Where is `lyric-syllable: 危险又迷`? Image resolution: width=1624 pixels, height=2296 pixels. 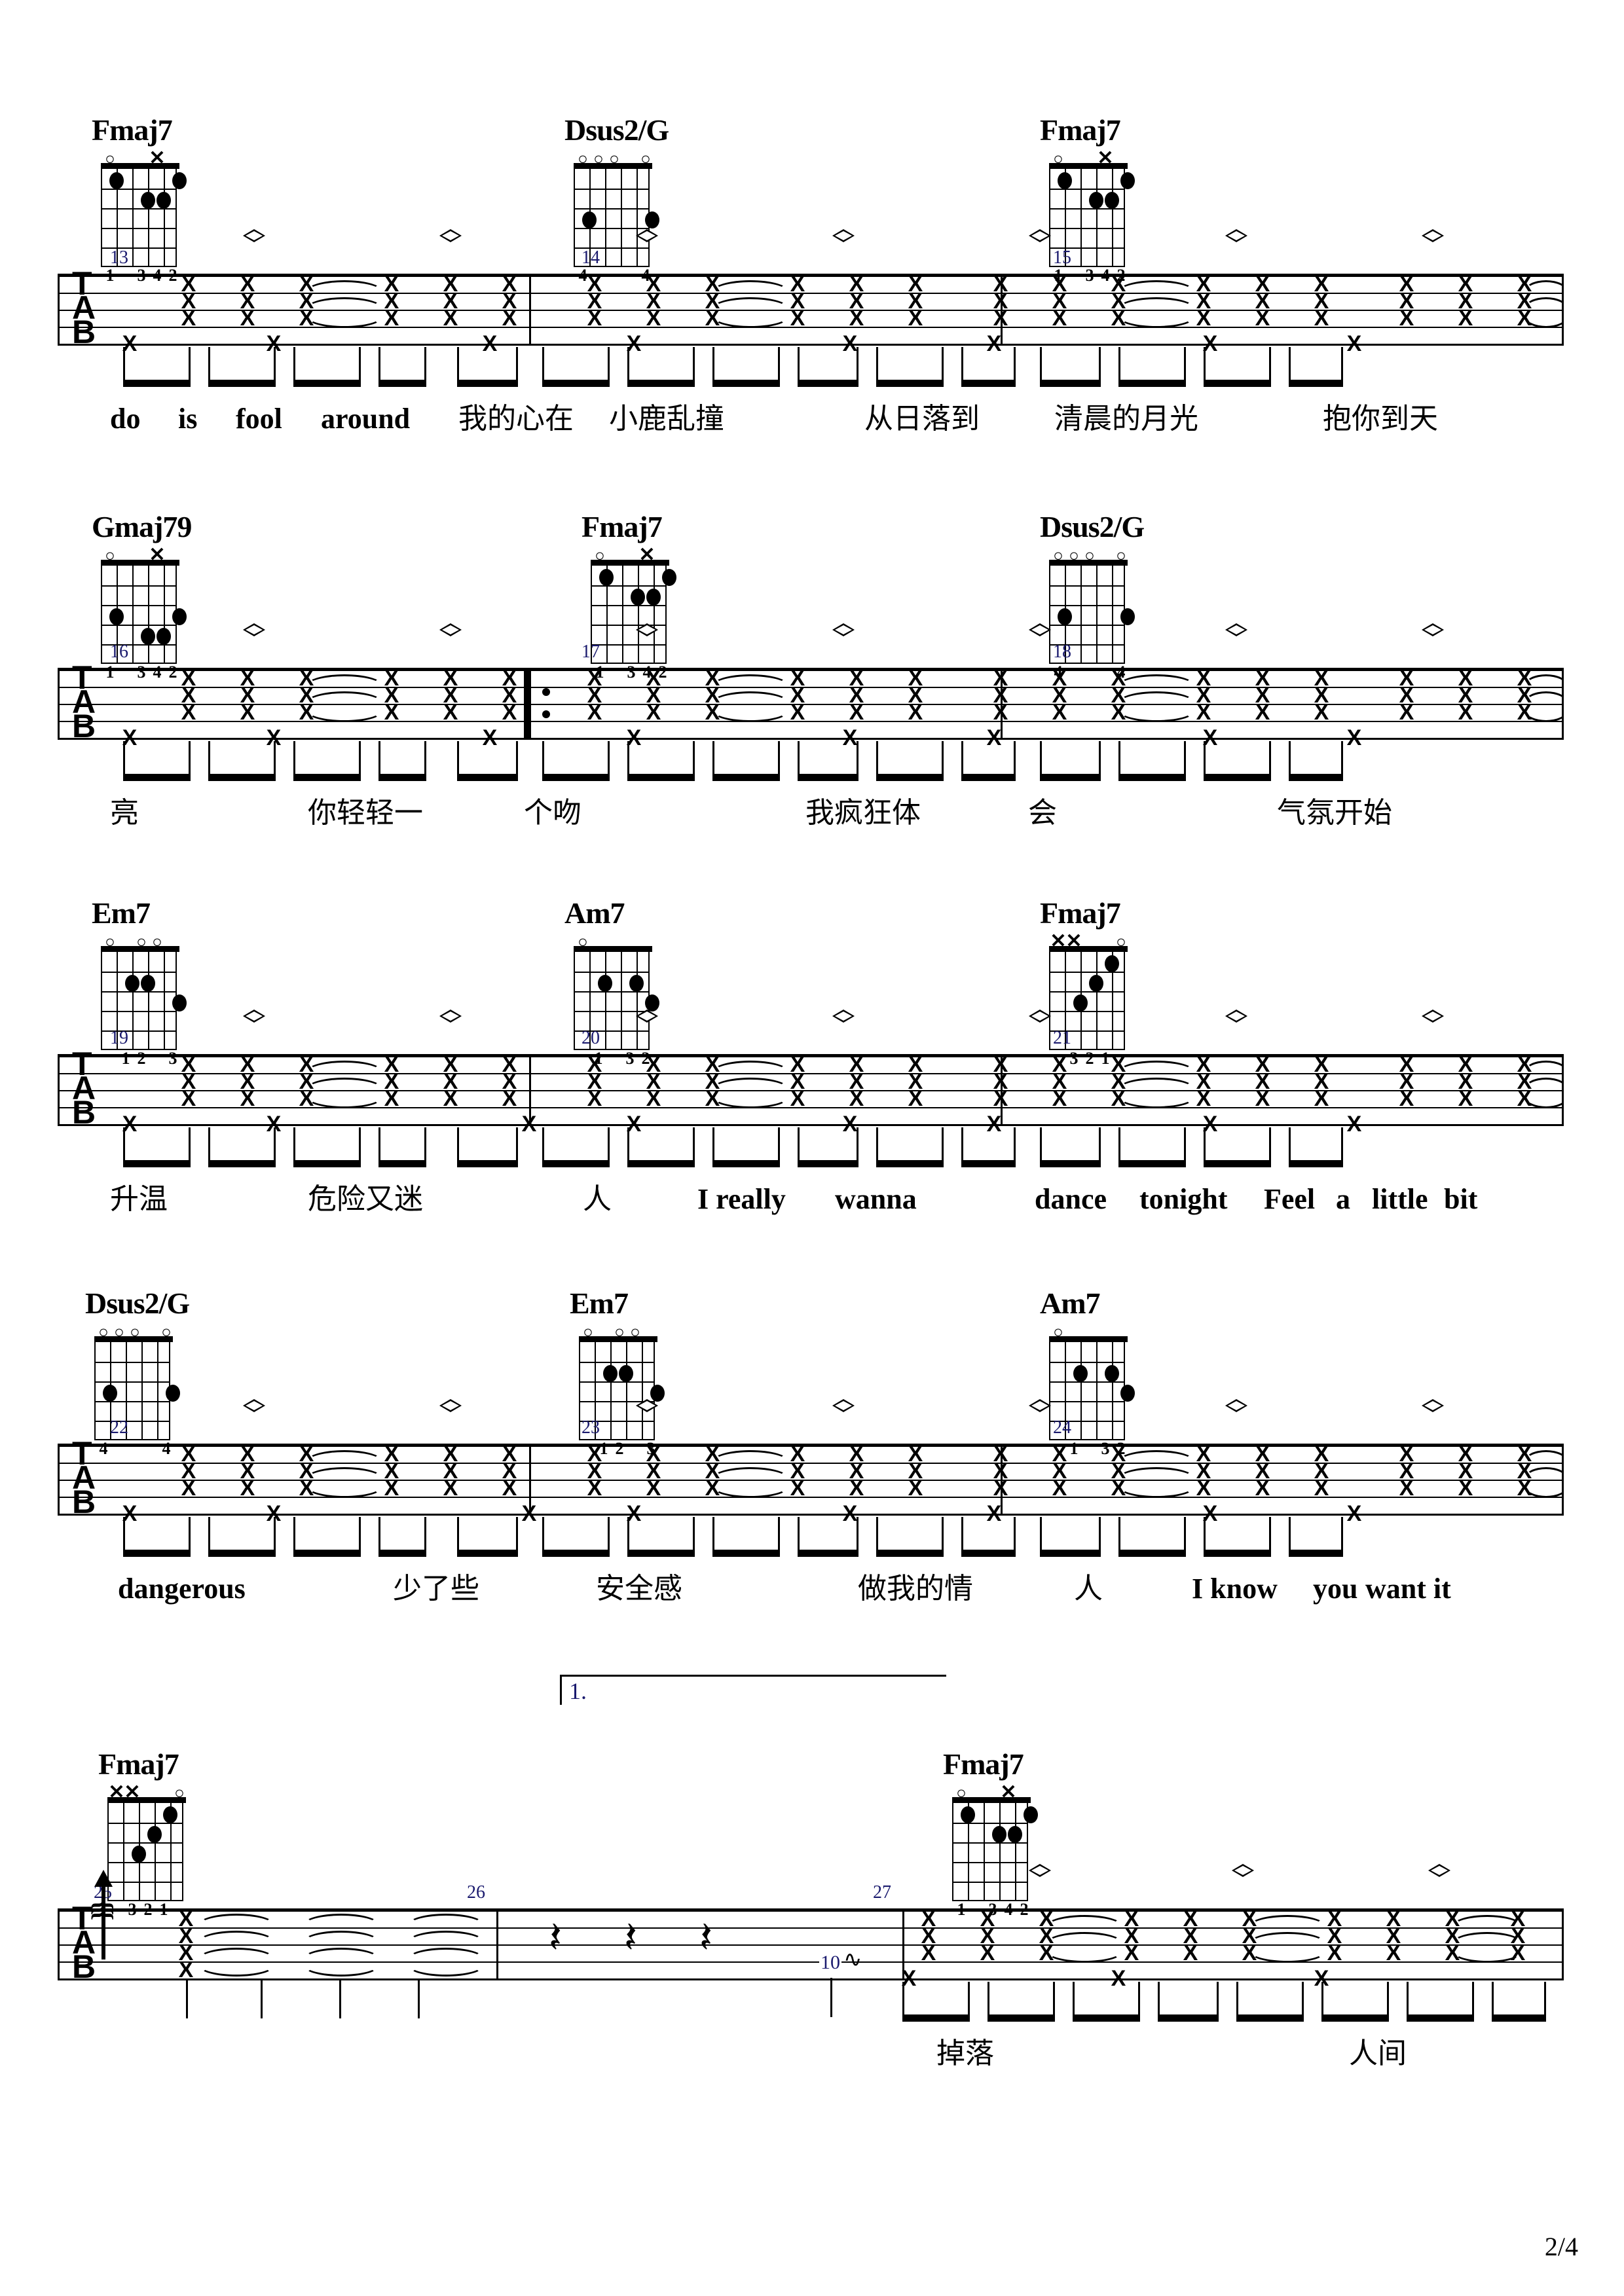 lyric-syllable: 危险又迷 is located at coordinates (365, 1199).